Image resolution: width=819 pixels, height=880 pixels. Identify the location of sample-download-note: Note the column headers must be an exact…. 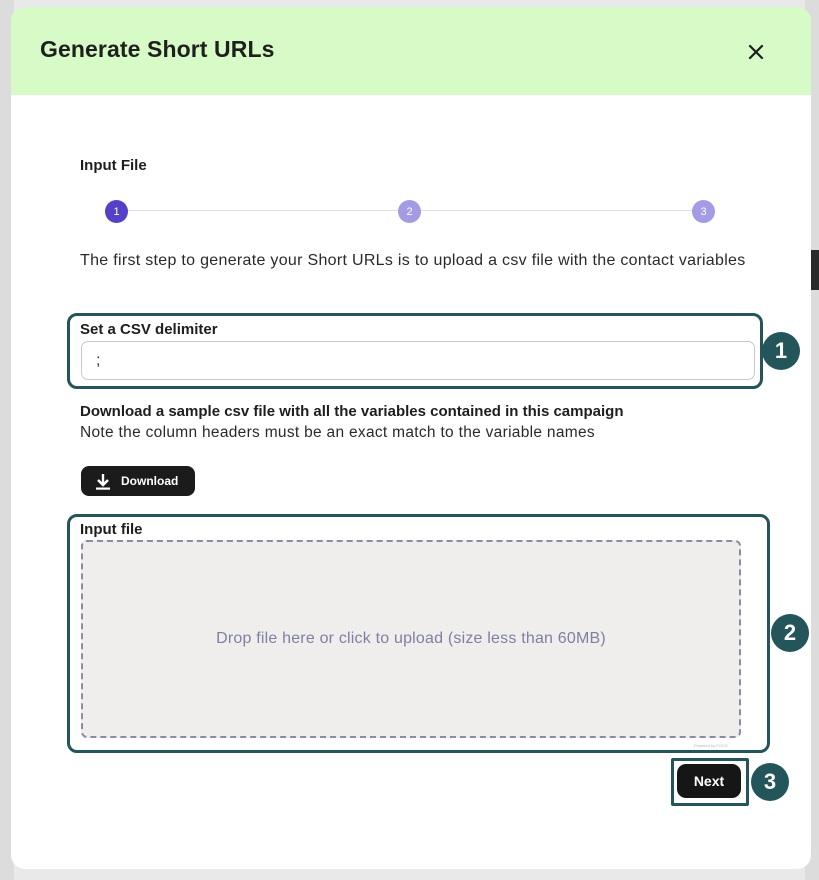
(337, 432).